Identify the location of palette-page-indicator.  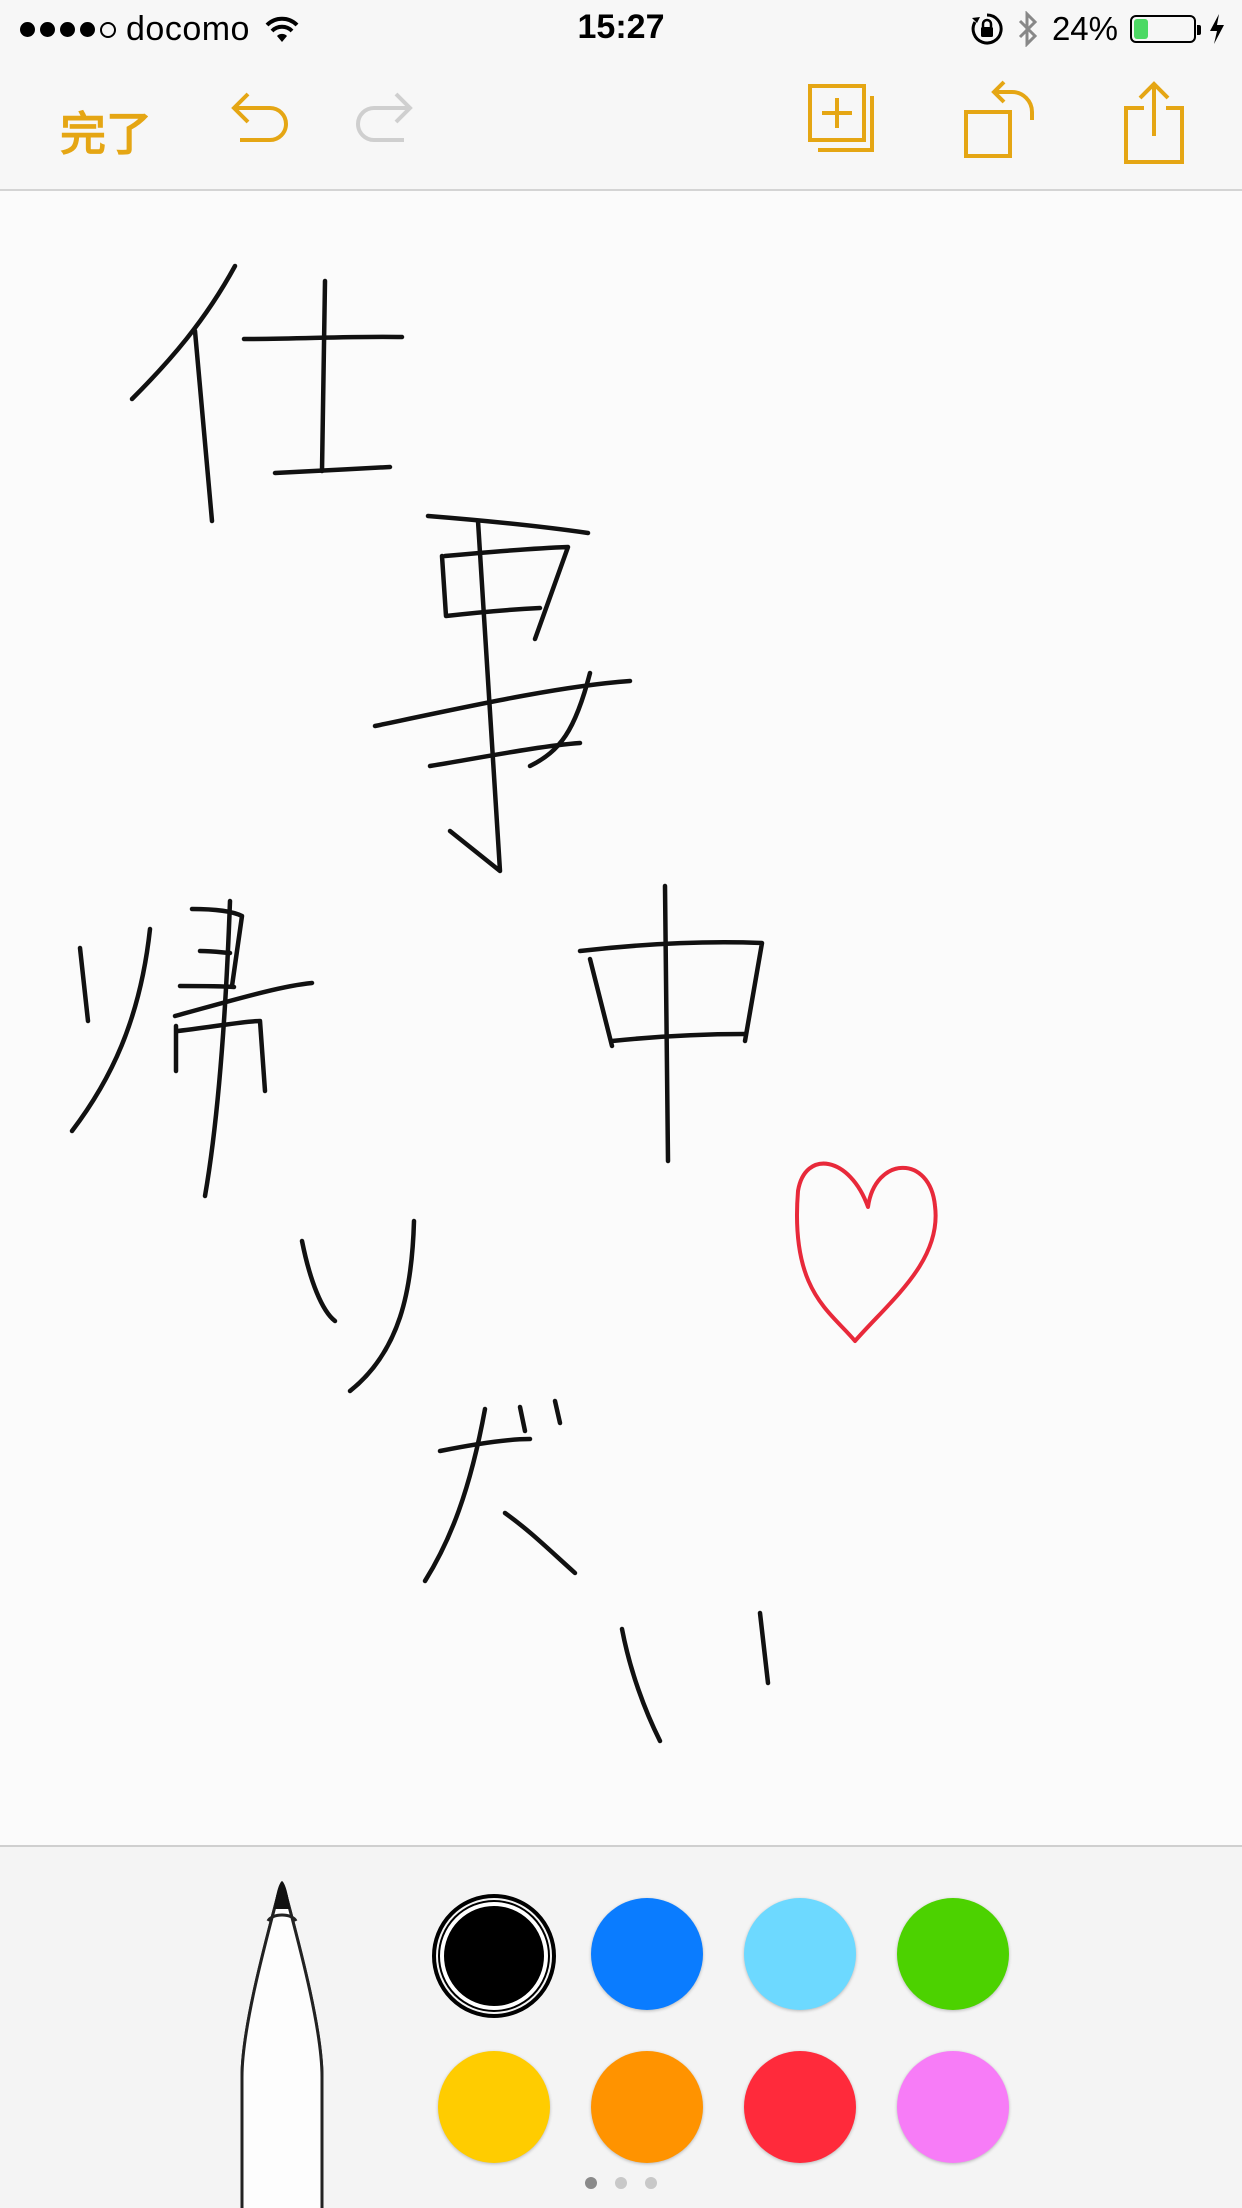
(621, 2183).